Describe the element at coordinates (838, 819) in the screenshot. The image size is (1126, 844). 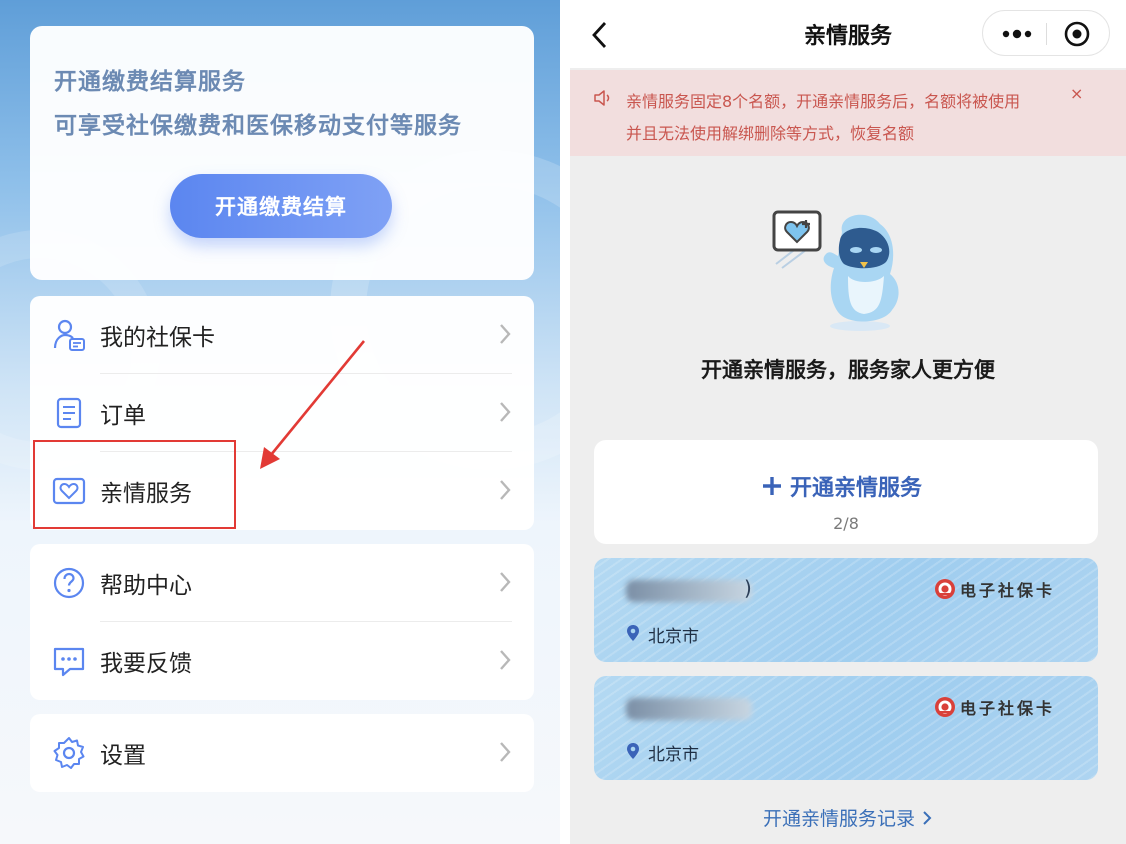
I see `service-history-label: 开通亲情服务记录` at that location.